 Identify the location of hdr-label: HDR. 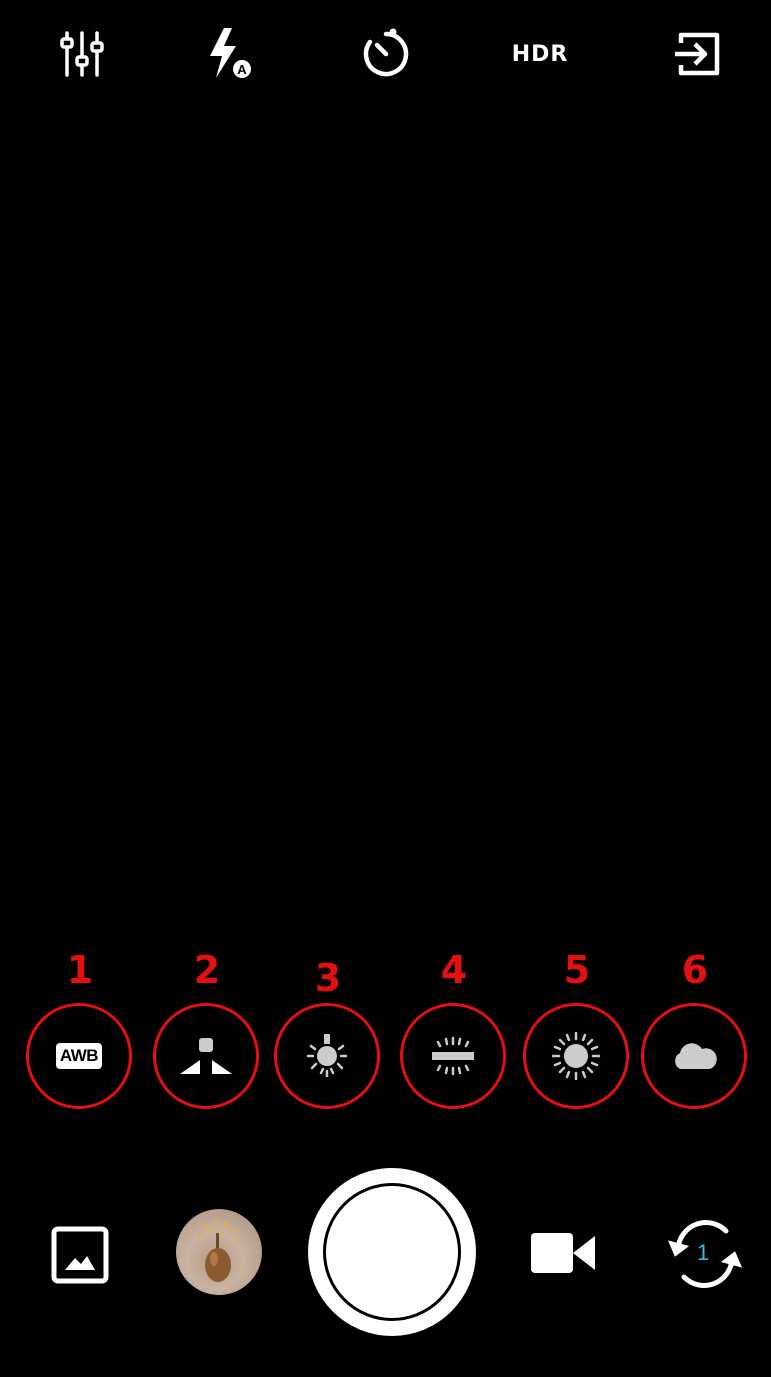
(540, 54).